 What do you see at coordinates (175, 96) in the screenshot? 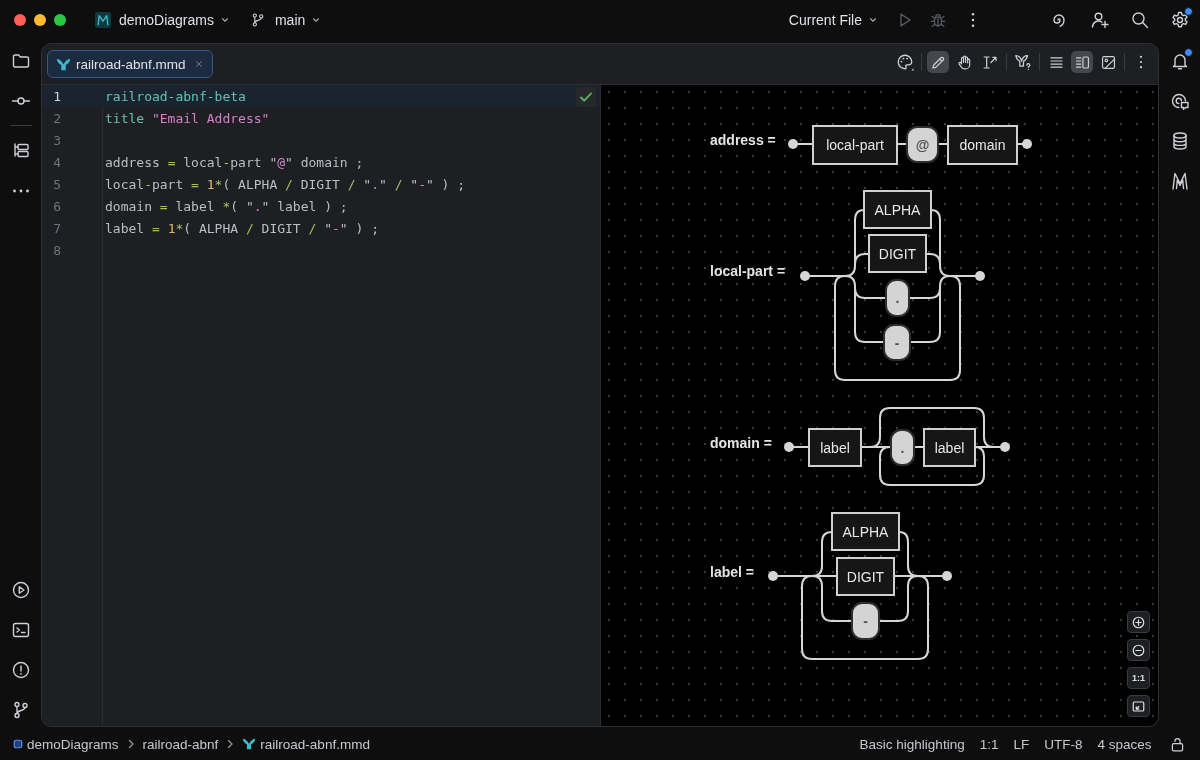
I see `code-line: railroad-abnf-beta` at bounding box center [175, 96].